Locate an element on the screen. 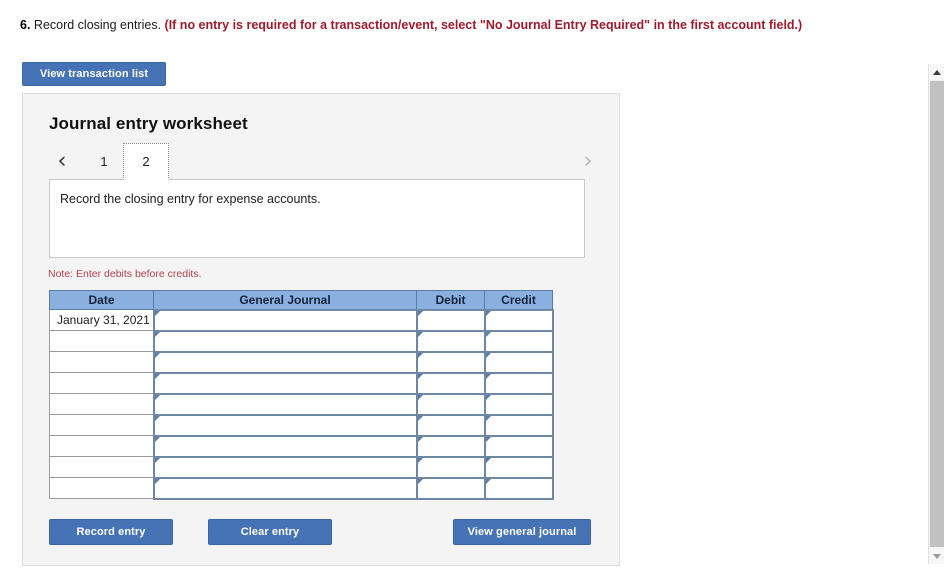 The image size is (944, 578). chevron-right-icon: › is located at coordinates (588, 161).